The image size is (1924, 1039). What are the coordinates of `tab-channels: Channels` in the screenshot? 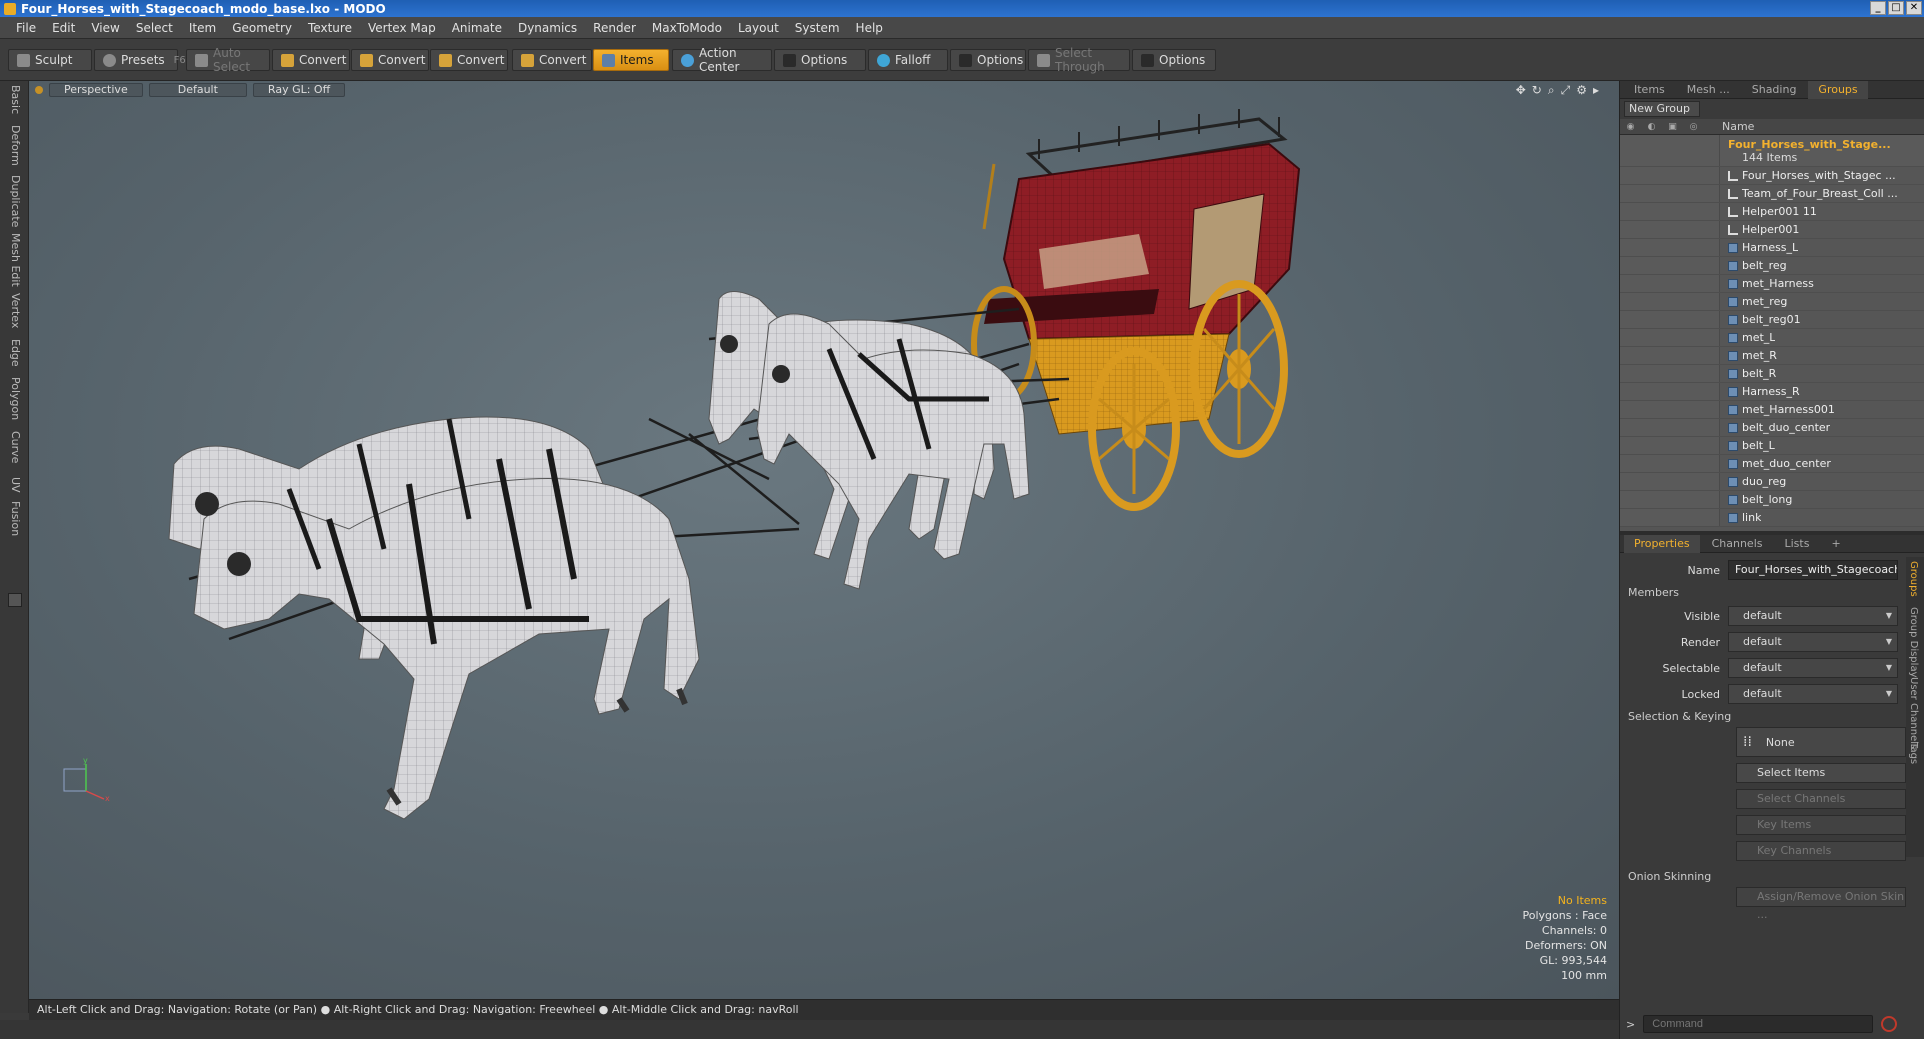 It's located at (1737, 544).